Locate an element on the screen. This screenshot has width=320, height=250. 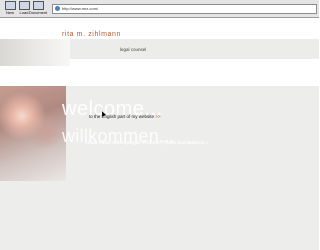
english-link-arrow: >> is located at coordinates (158, 116).